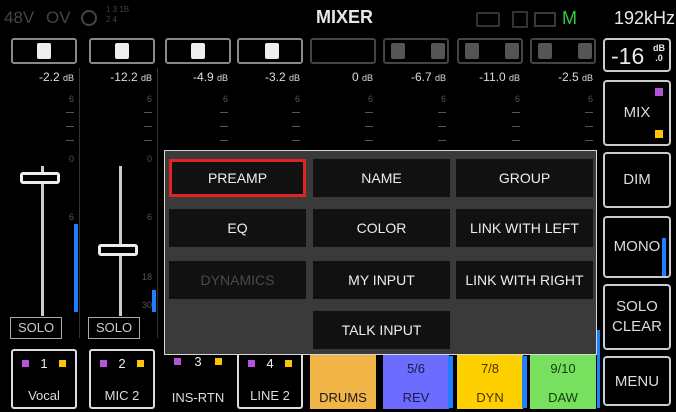 This screenshot has height=412, width=676. Describe the element at coordinates (89, 18) in the screenshot. I see `phase-icon` at that location.